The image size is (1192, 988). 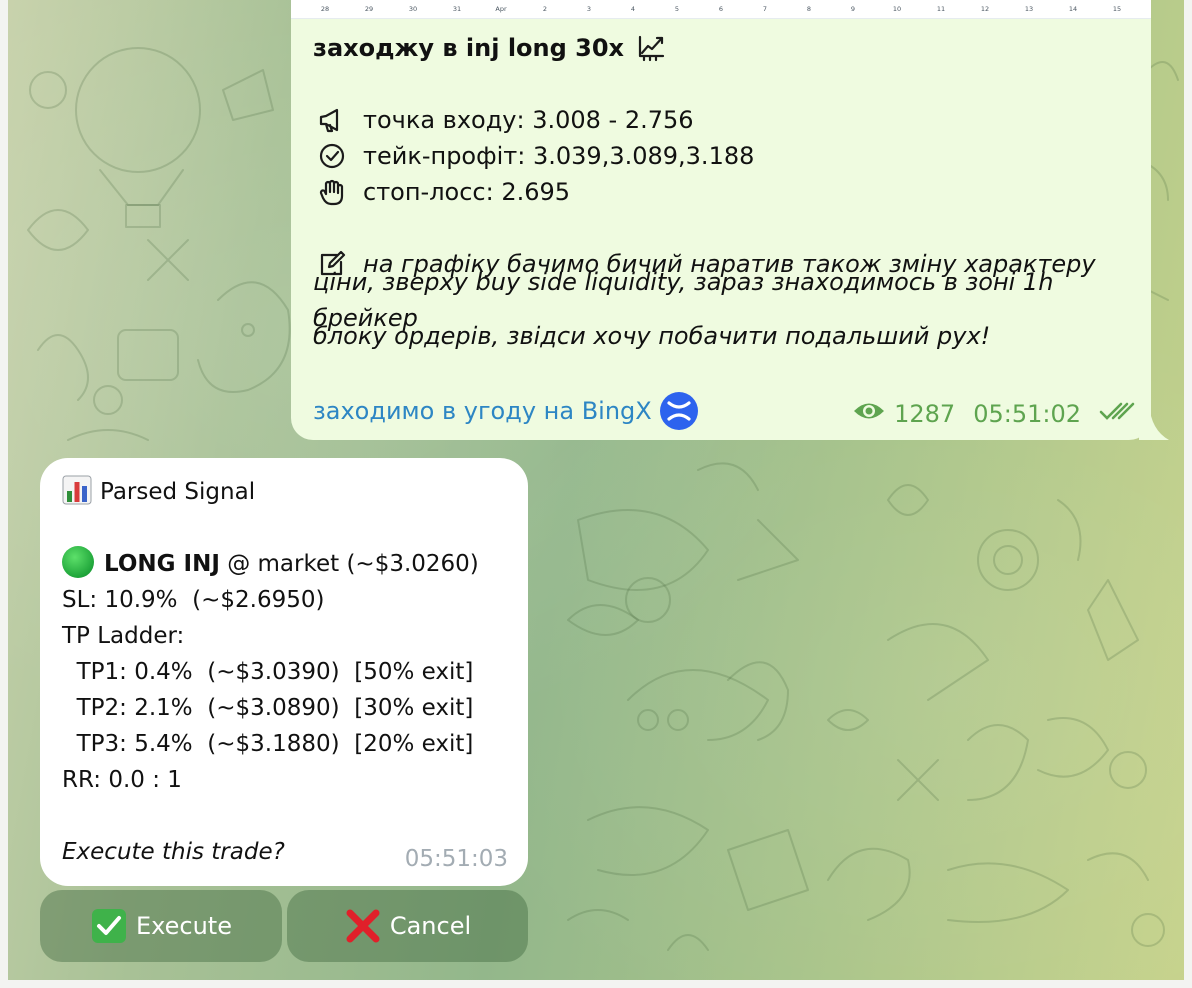 What do you see at coordinates (559, 156) in the screenshot?
I see `take-profit-text: тейк-профіт: 3.039,3.089,3.188` at bounding box center [559, 156].